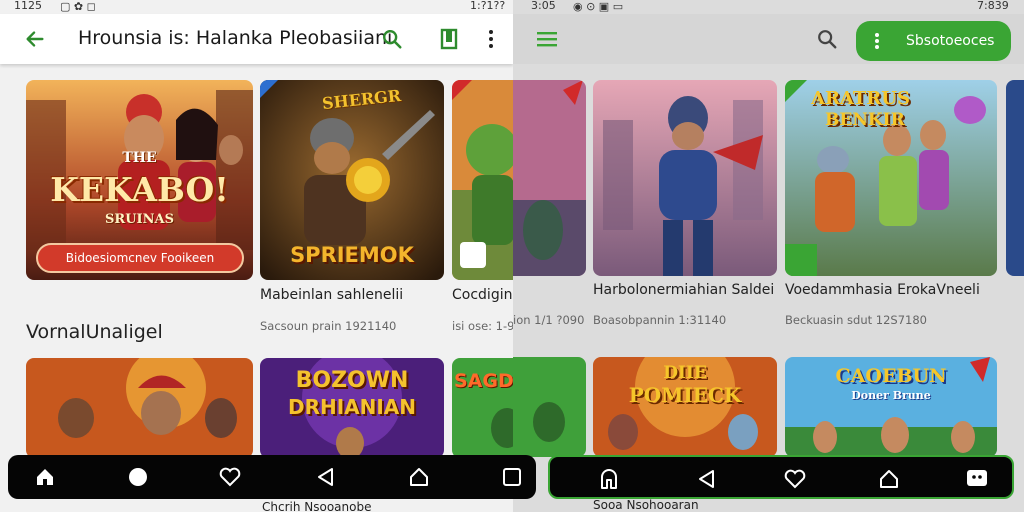 This screenshot has height=512, width=1024. I want to click on arrow-back-icon, so click(35, 39).